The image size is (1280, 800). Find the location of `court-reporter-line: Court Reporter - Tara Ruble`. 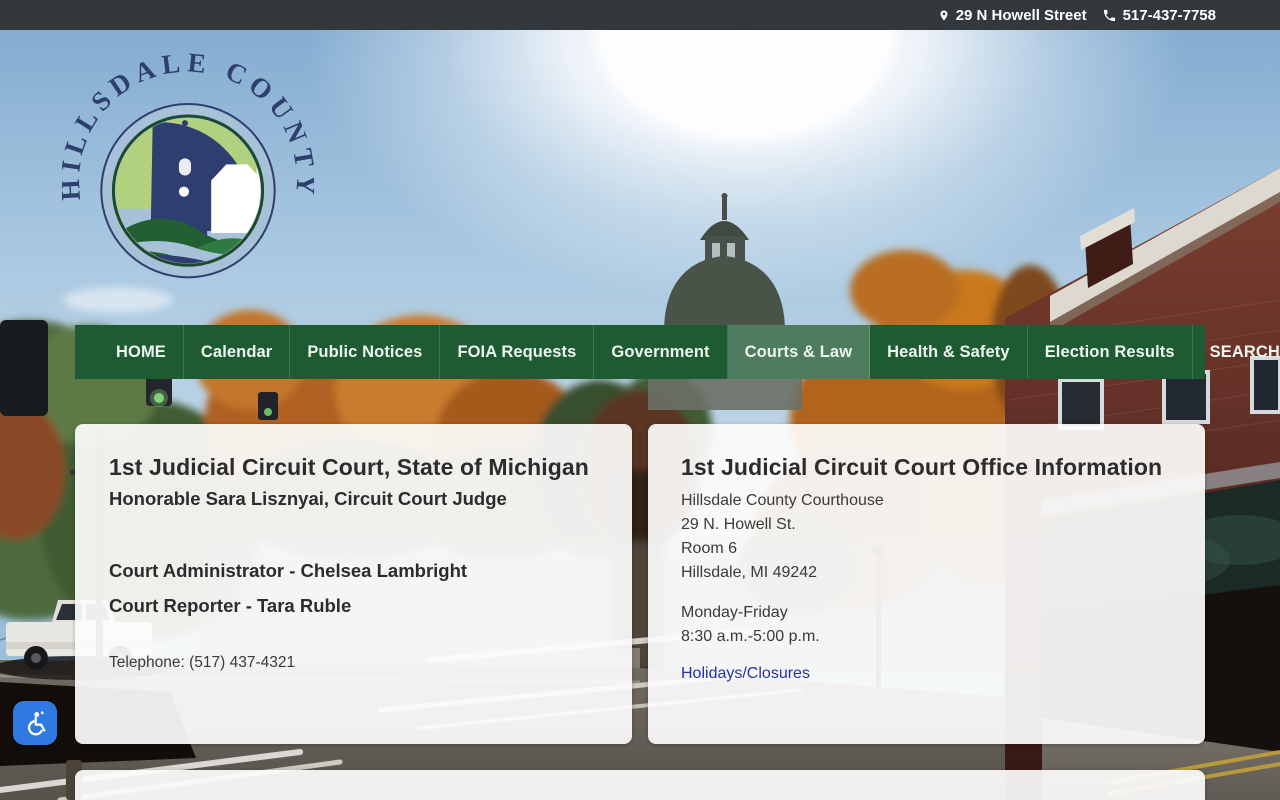

court-reporter-line: Court Reporter - Tara Ruble is located at coordinates (230, 605).